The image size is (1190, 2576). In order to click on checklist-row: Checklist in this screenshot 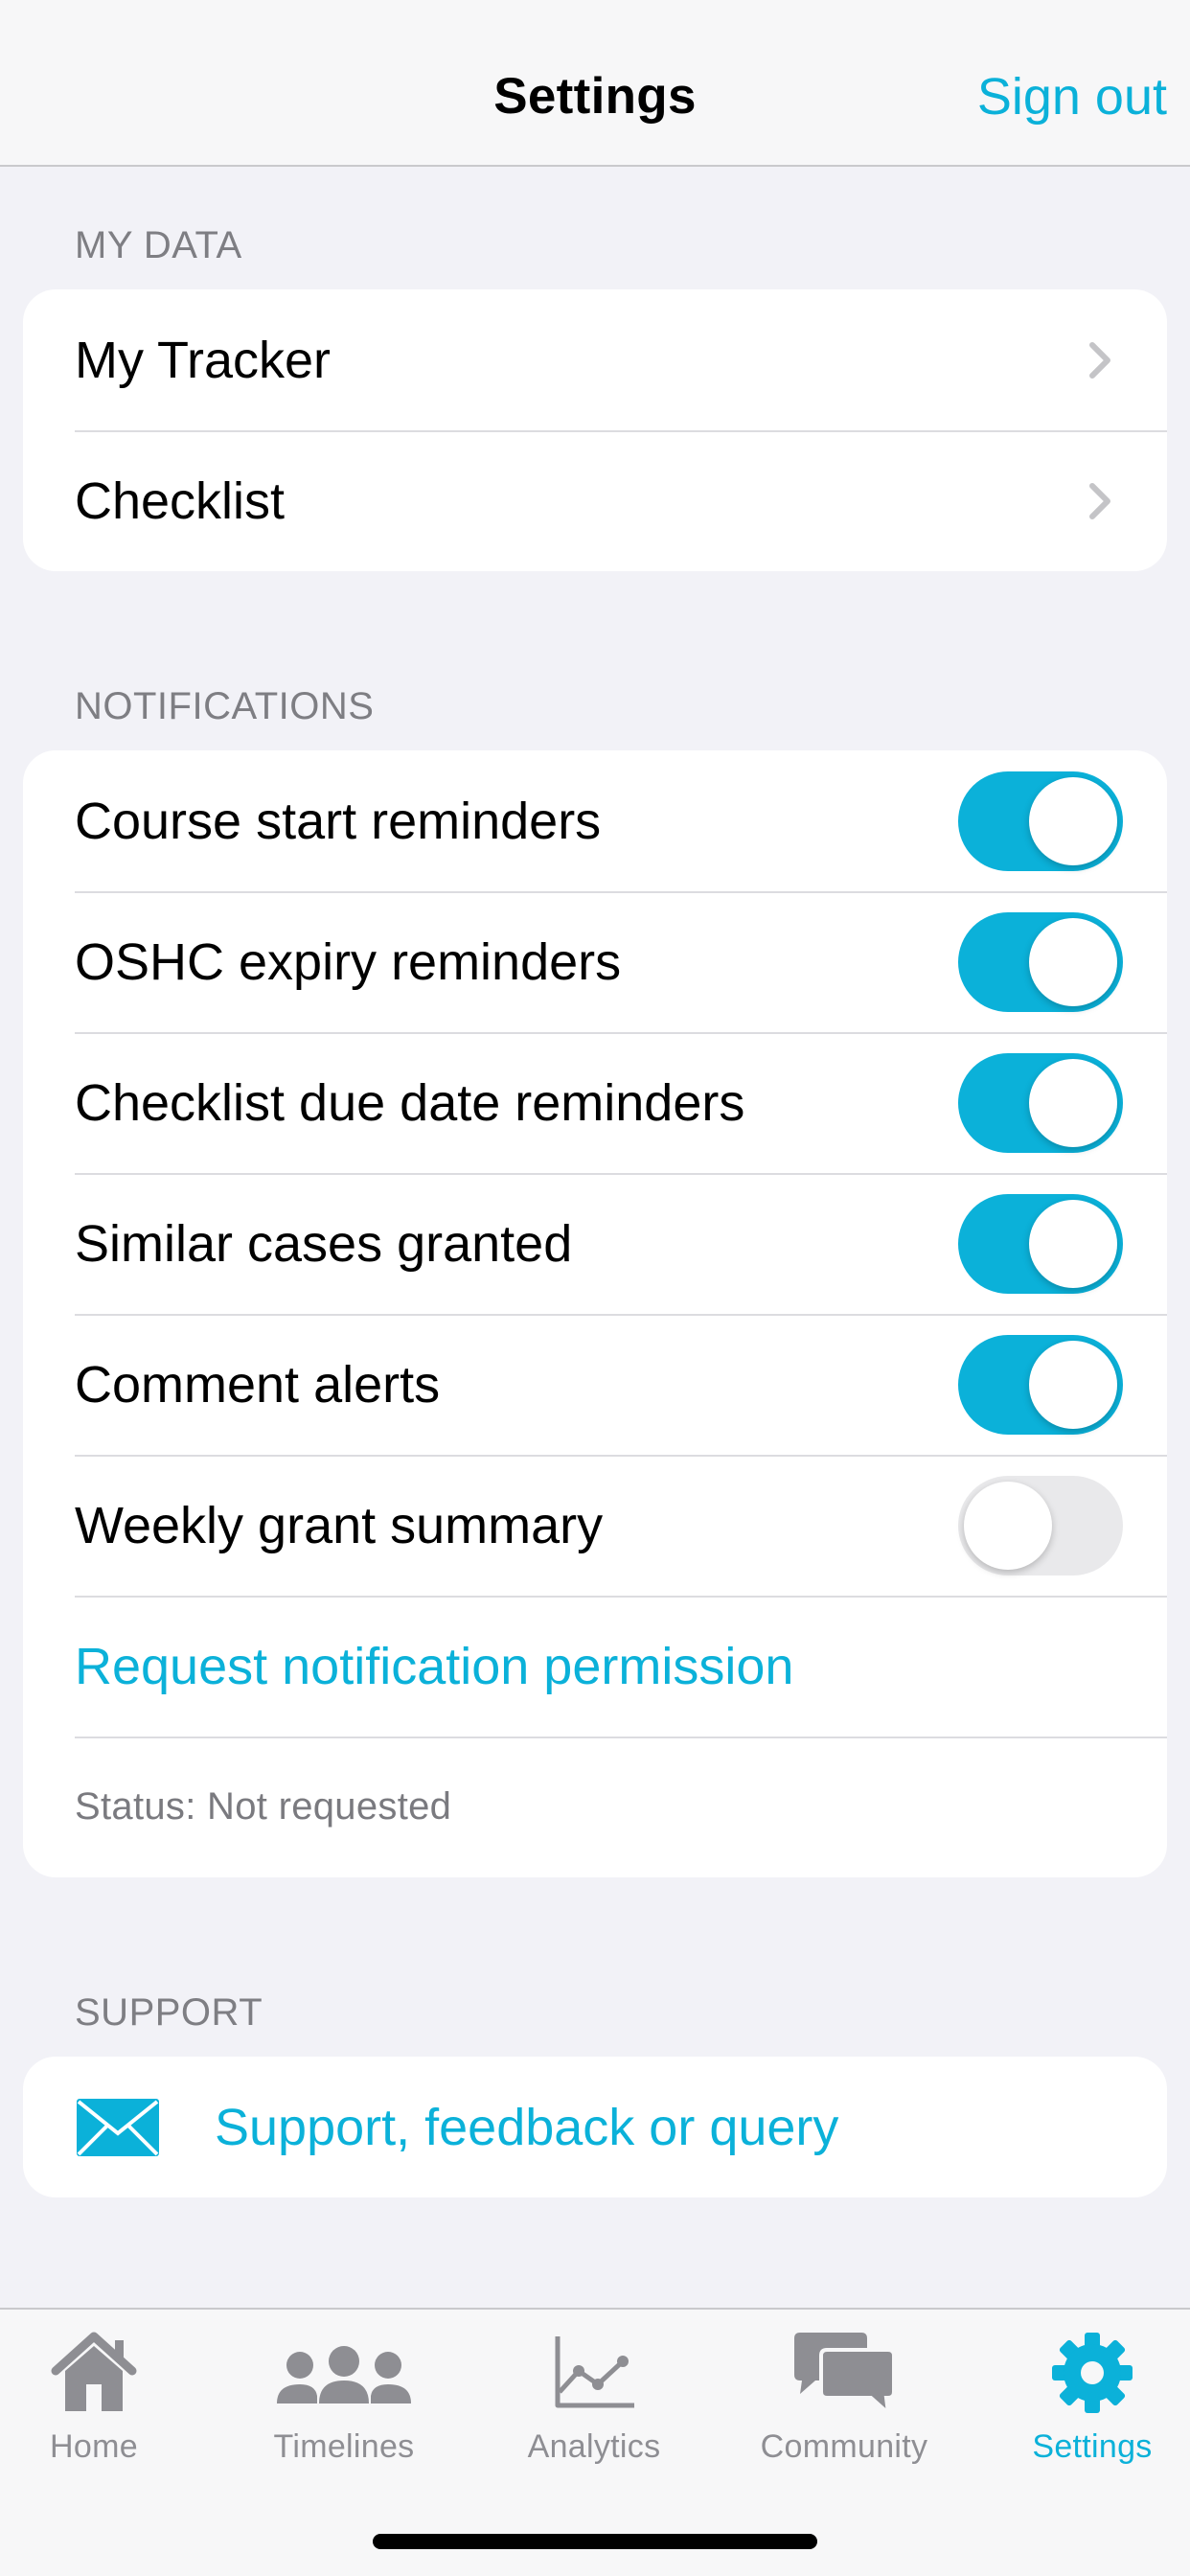, I will do `click(595, 500)`.